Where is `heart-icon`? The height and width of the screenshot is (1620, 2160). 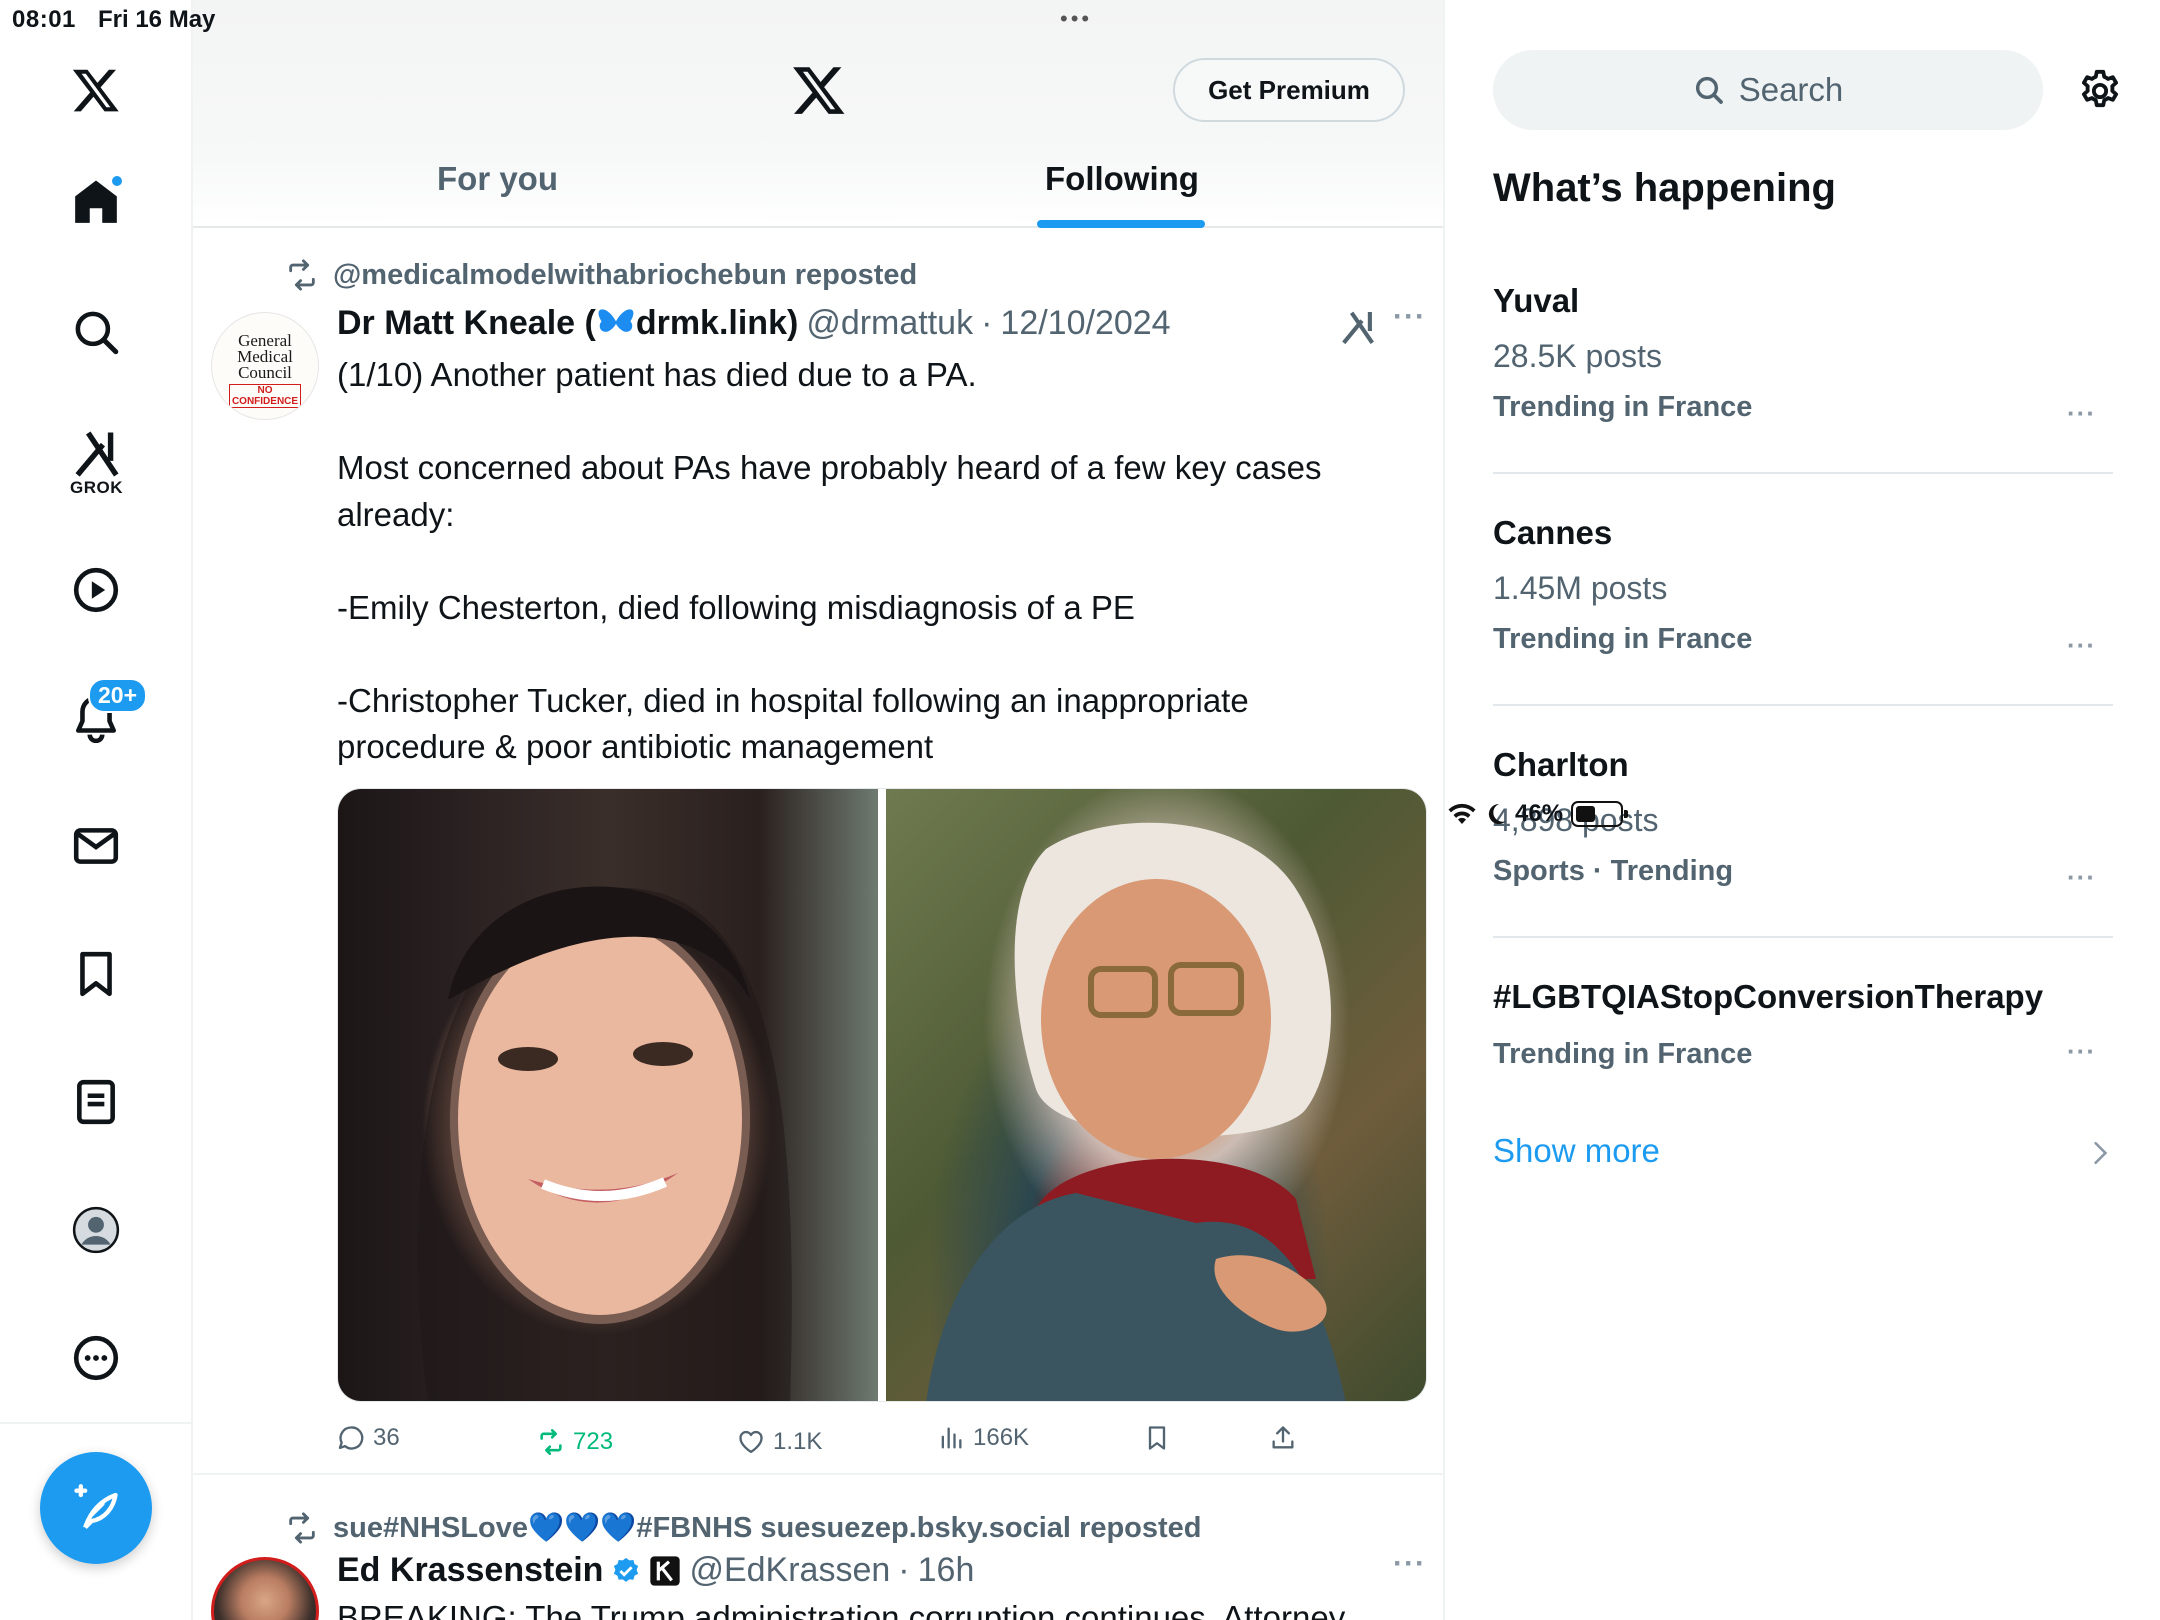 heart-icon is located at coordinates (751, 1442).